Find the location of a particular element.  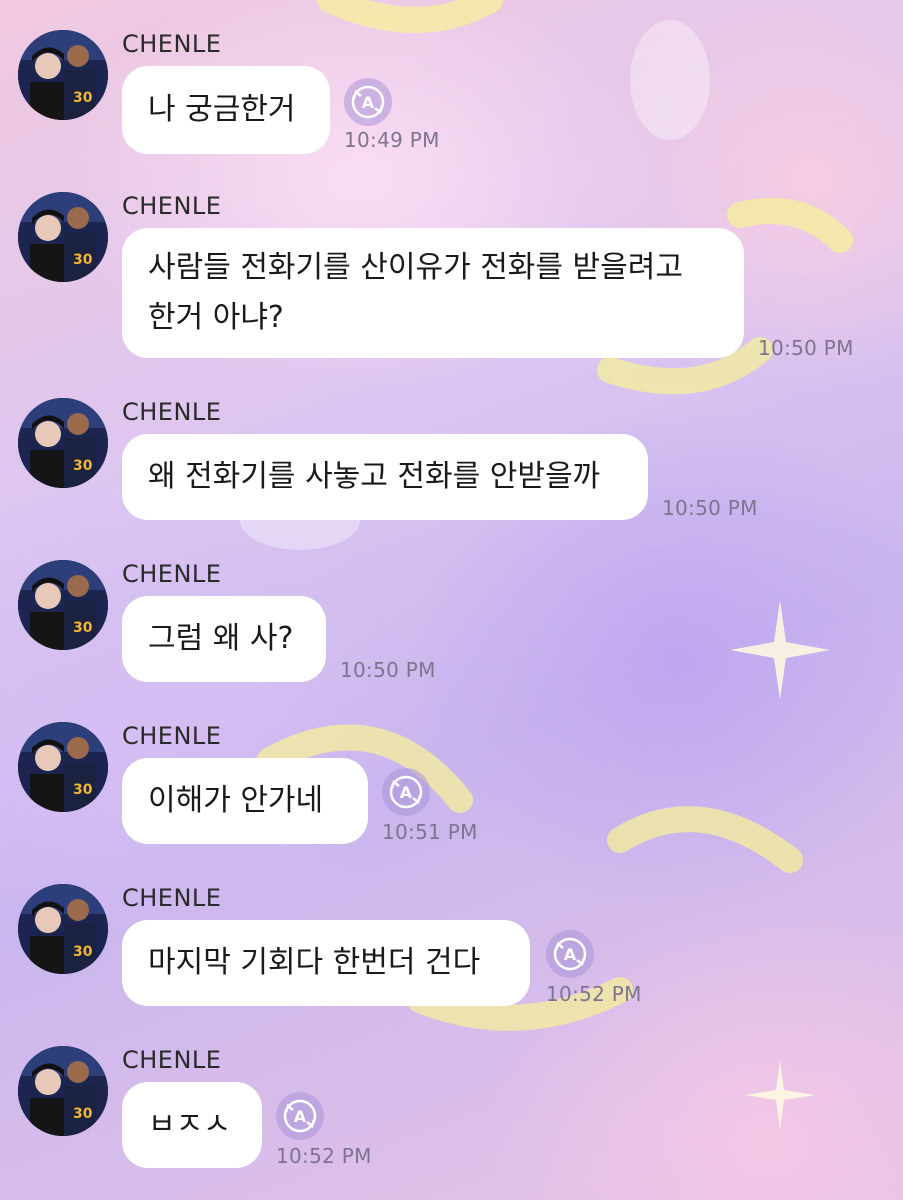

message-bubble: ㅂㅈㅅ is located at coordinates (192, 1125).